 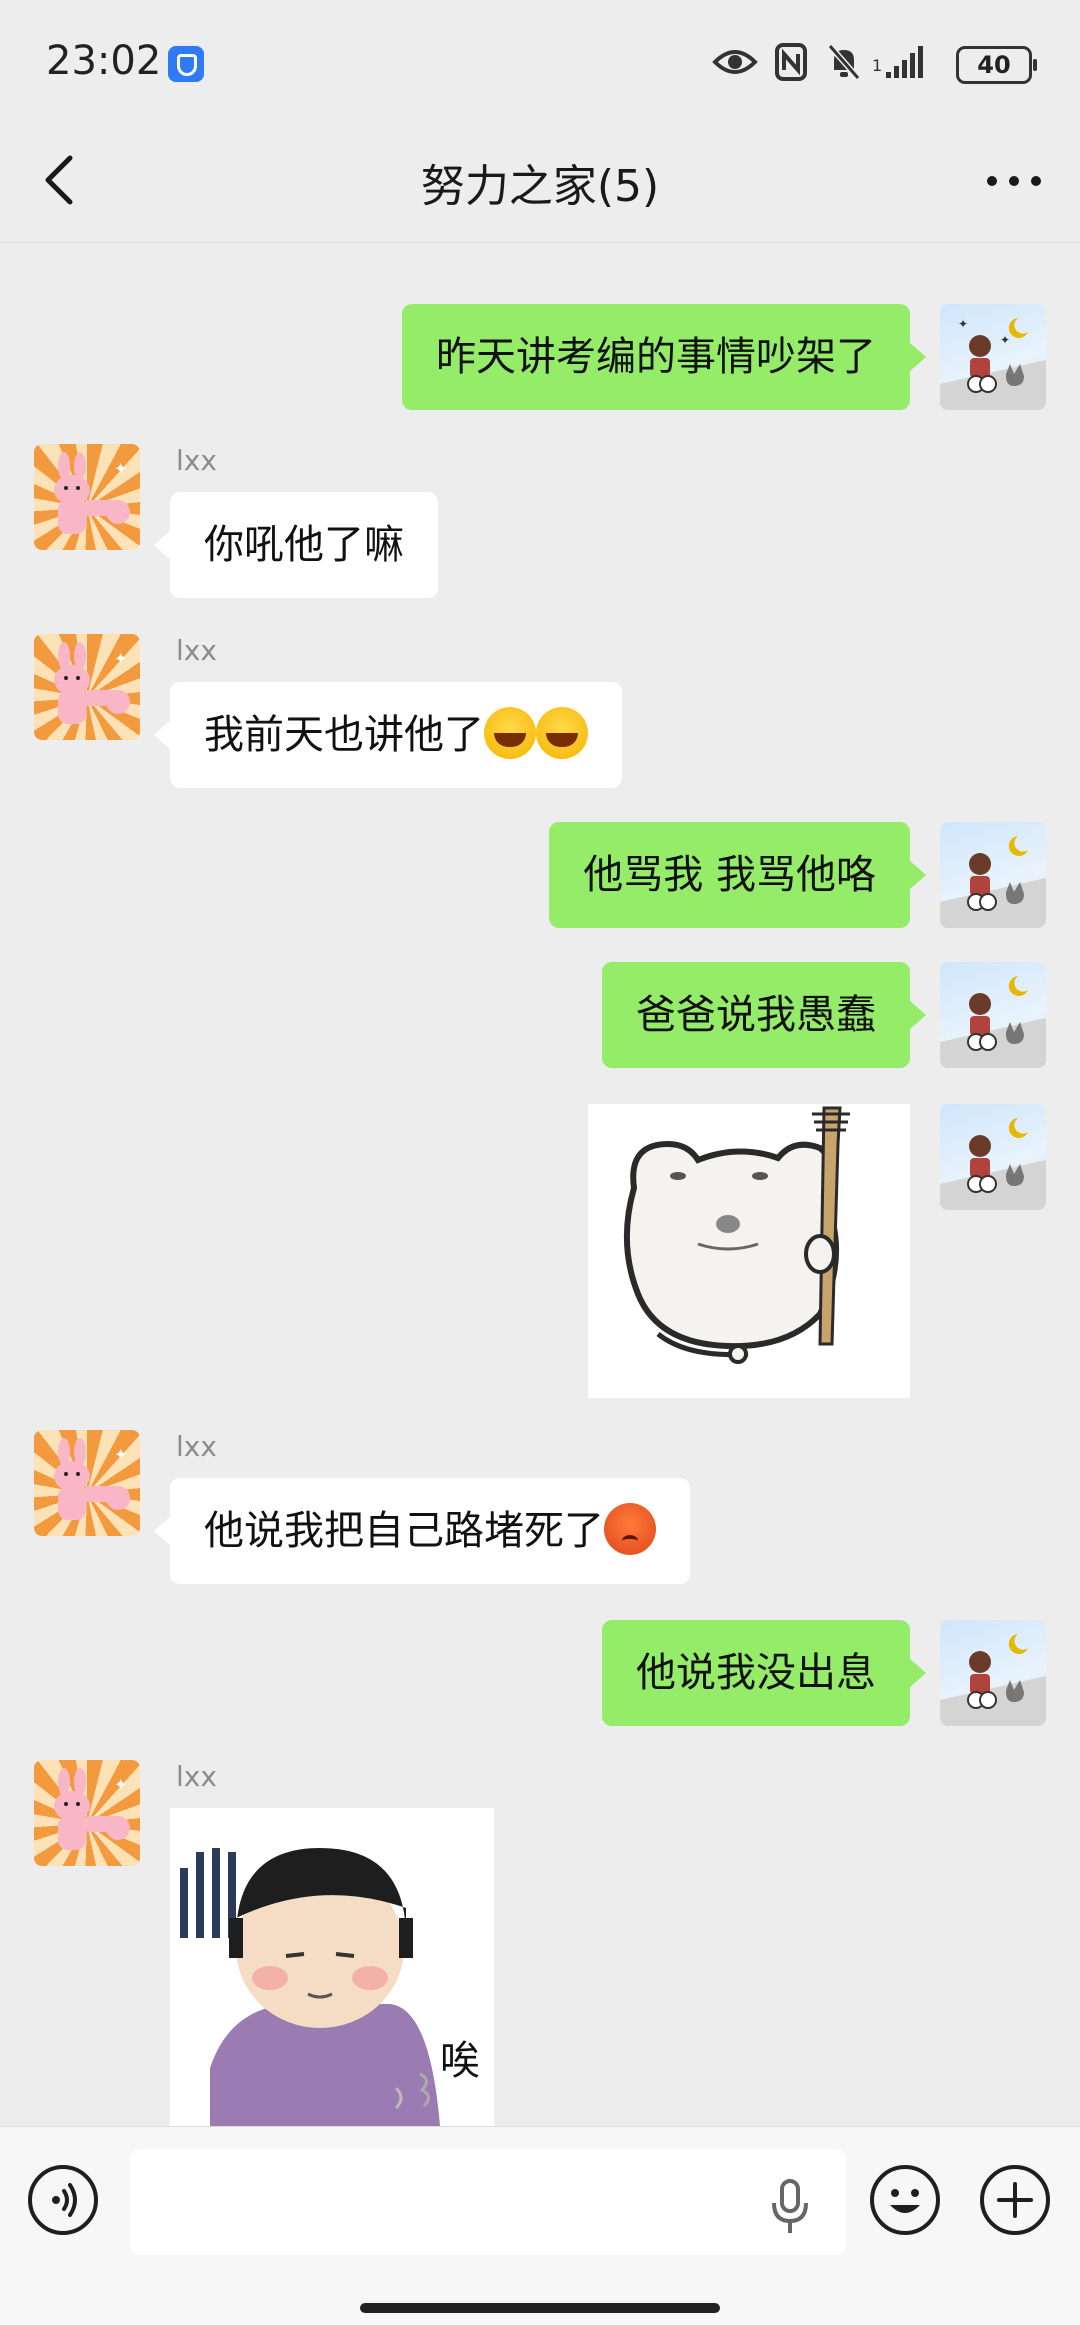 I want to click on status-icons: 1 40, so click(x=874, y=64).